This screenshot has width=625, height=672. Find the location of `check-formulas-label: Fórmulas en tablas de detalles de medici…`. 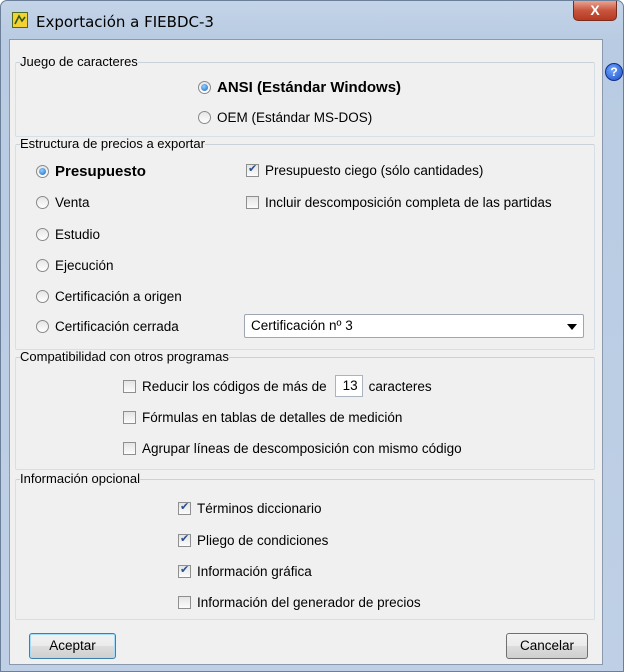

check-formulas-label: Fórmulas en tablas de detalles de medici… is located at coordinates (272, 417).